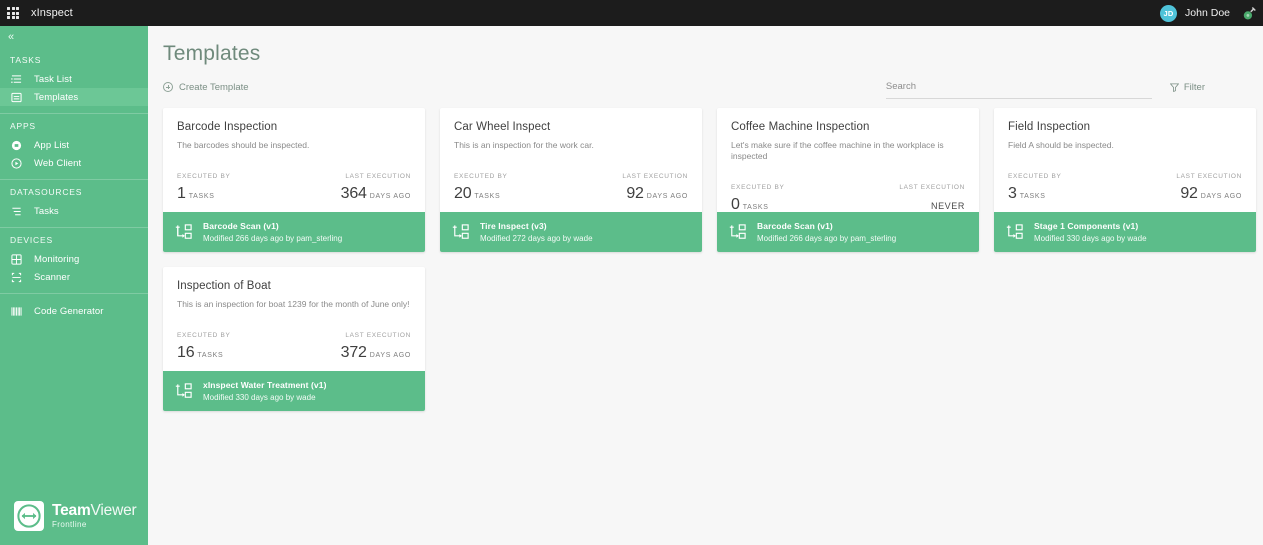 Image resolution: width=1263 pixels, height=545 pixels. I want to click on stat-value: 364 DAYS AGO, so click(352, 194).